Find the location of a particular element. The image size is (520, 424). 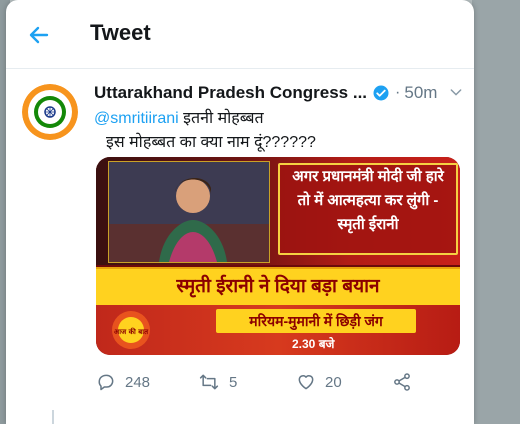

tweet-text-line2: इस मोहब्बत का क्या नाम दूं?????? is located at coordinates (211, 142).